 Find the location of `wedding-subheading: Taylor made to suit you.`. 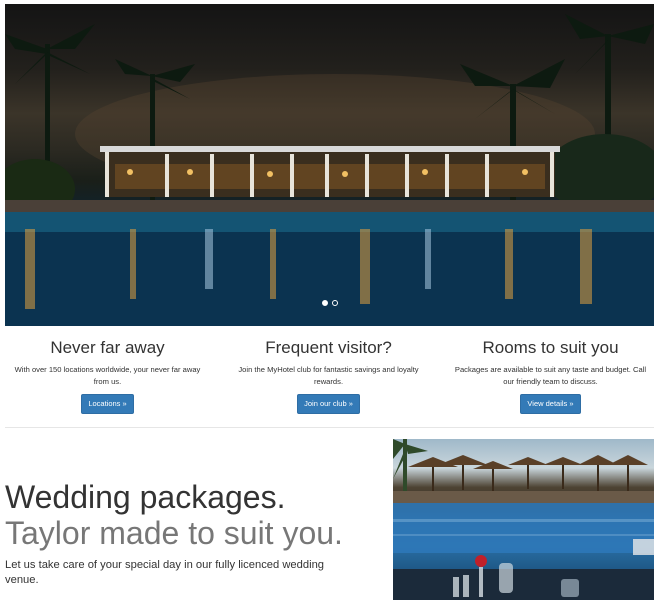

wedding-subheading: Taylor made to suit you. is located at coordinates (174, 533).